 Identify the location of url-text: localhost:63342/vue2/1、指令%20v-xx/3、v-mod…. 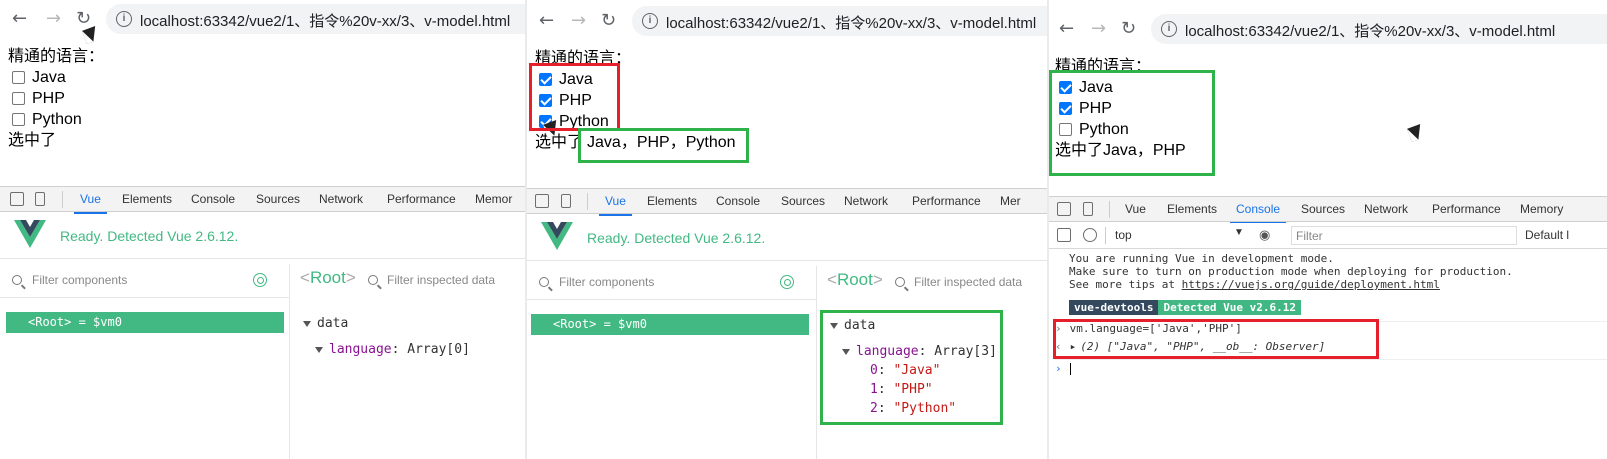
(325, 21).